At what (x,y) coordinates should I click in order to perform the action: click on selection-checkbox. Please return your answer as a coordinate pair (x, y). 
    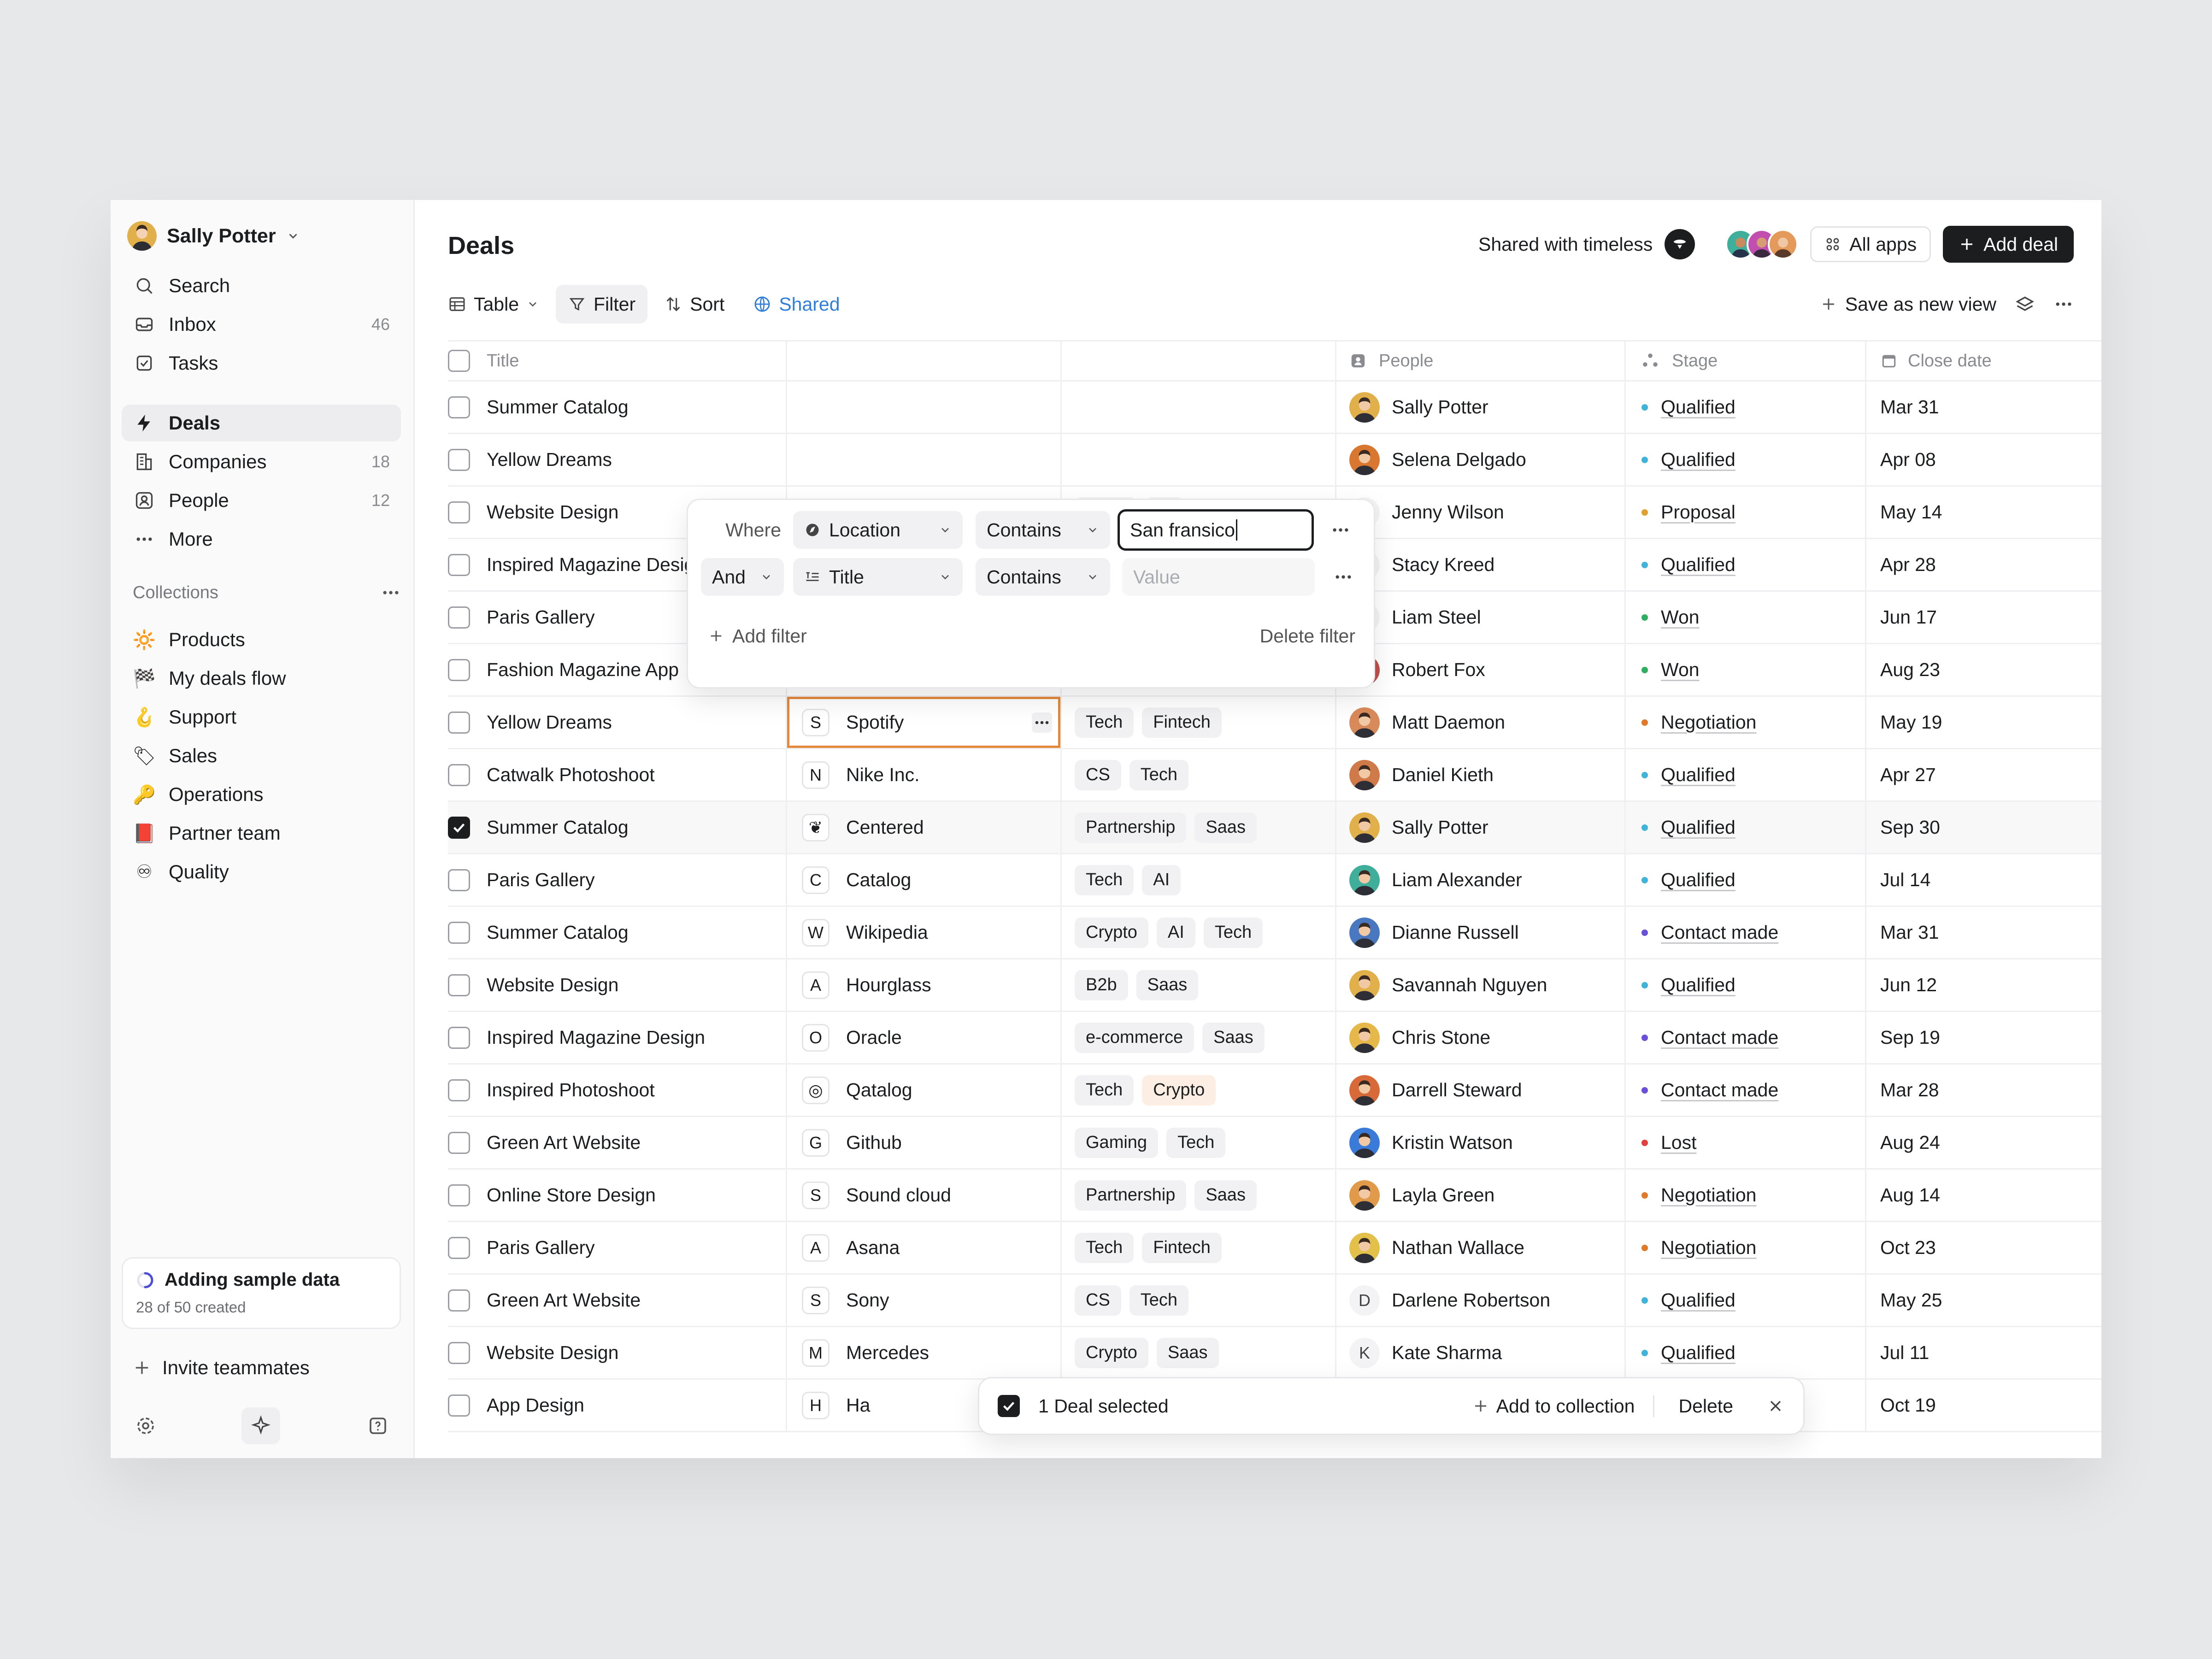
    Looking at the image, I should click on (1009, 1406).